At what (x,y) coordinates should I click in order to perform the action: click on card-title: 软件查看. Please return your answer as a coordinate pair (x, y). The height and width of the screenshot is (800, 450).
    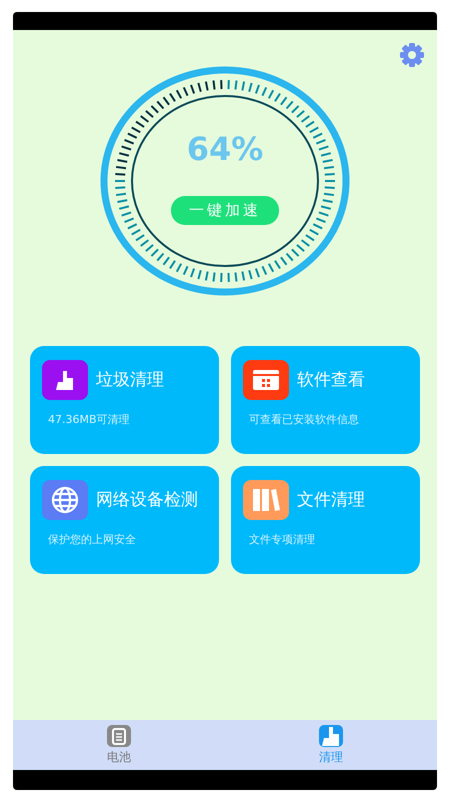
    Looking at the image, I should click on (331, 380).